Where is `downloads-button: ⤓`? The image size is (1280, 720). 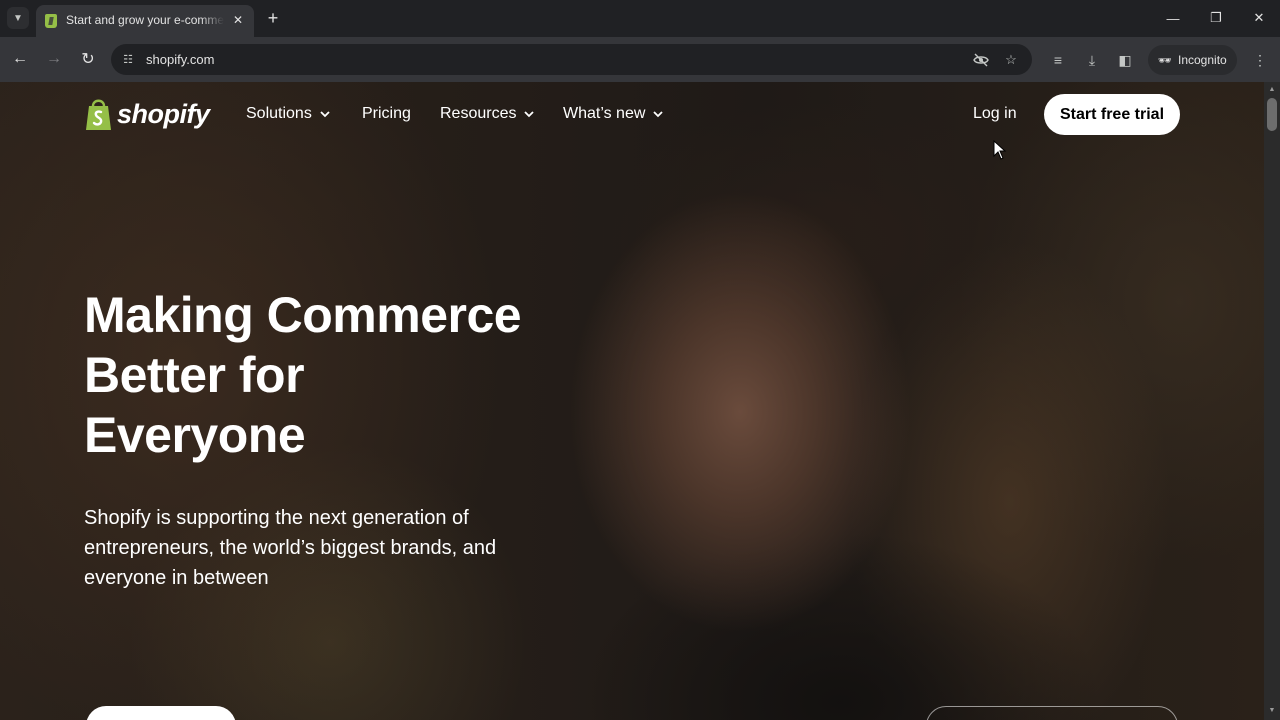
downloads-button: ⤓ is located at coordinates (1092, 60).